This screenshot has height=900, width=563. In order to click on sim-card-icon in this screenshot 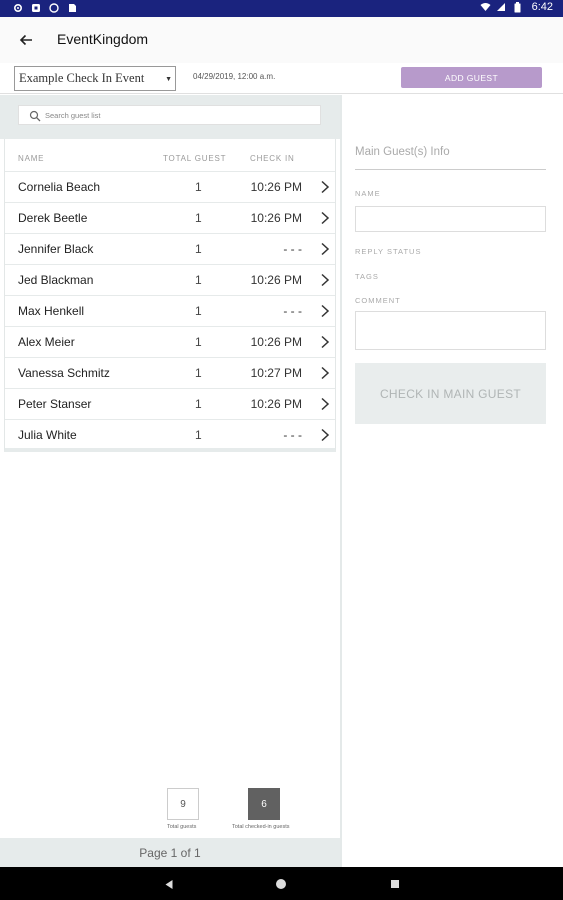, I will do `click(71, 7)`.